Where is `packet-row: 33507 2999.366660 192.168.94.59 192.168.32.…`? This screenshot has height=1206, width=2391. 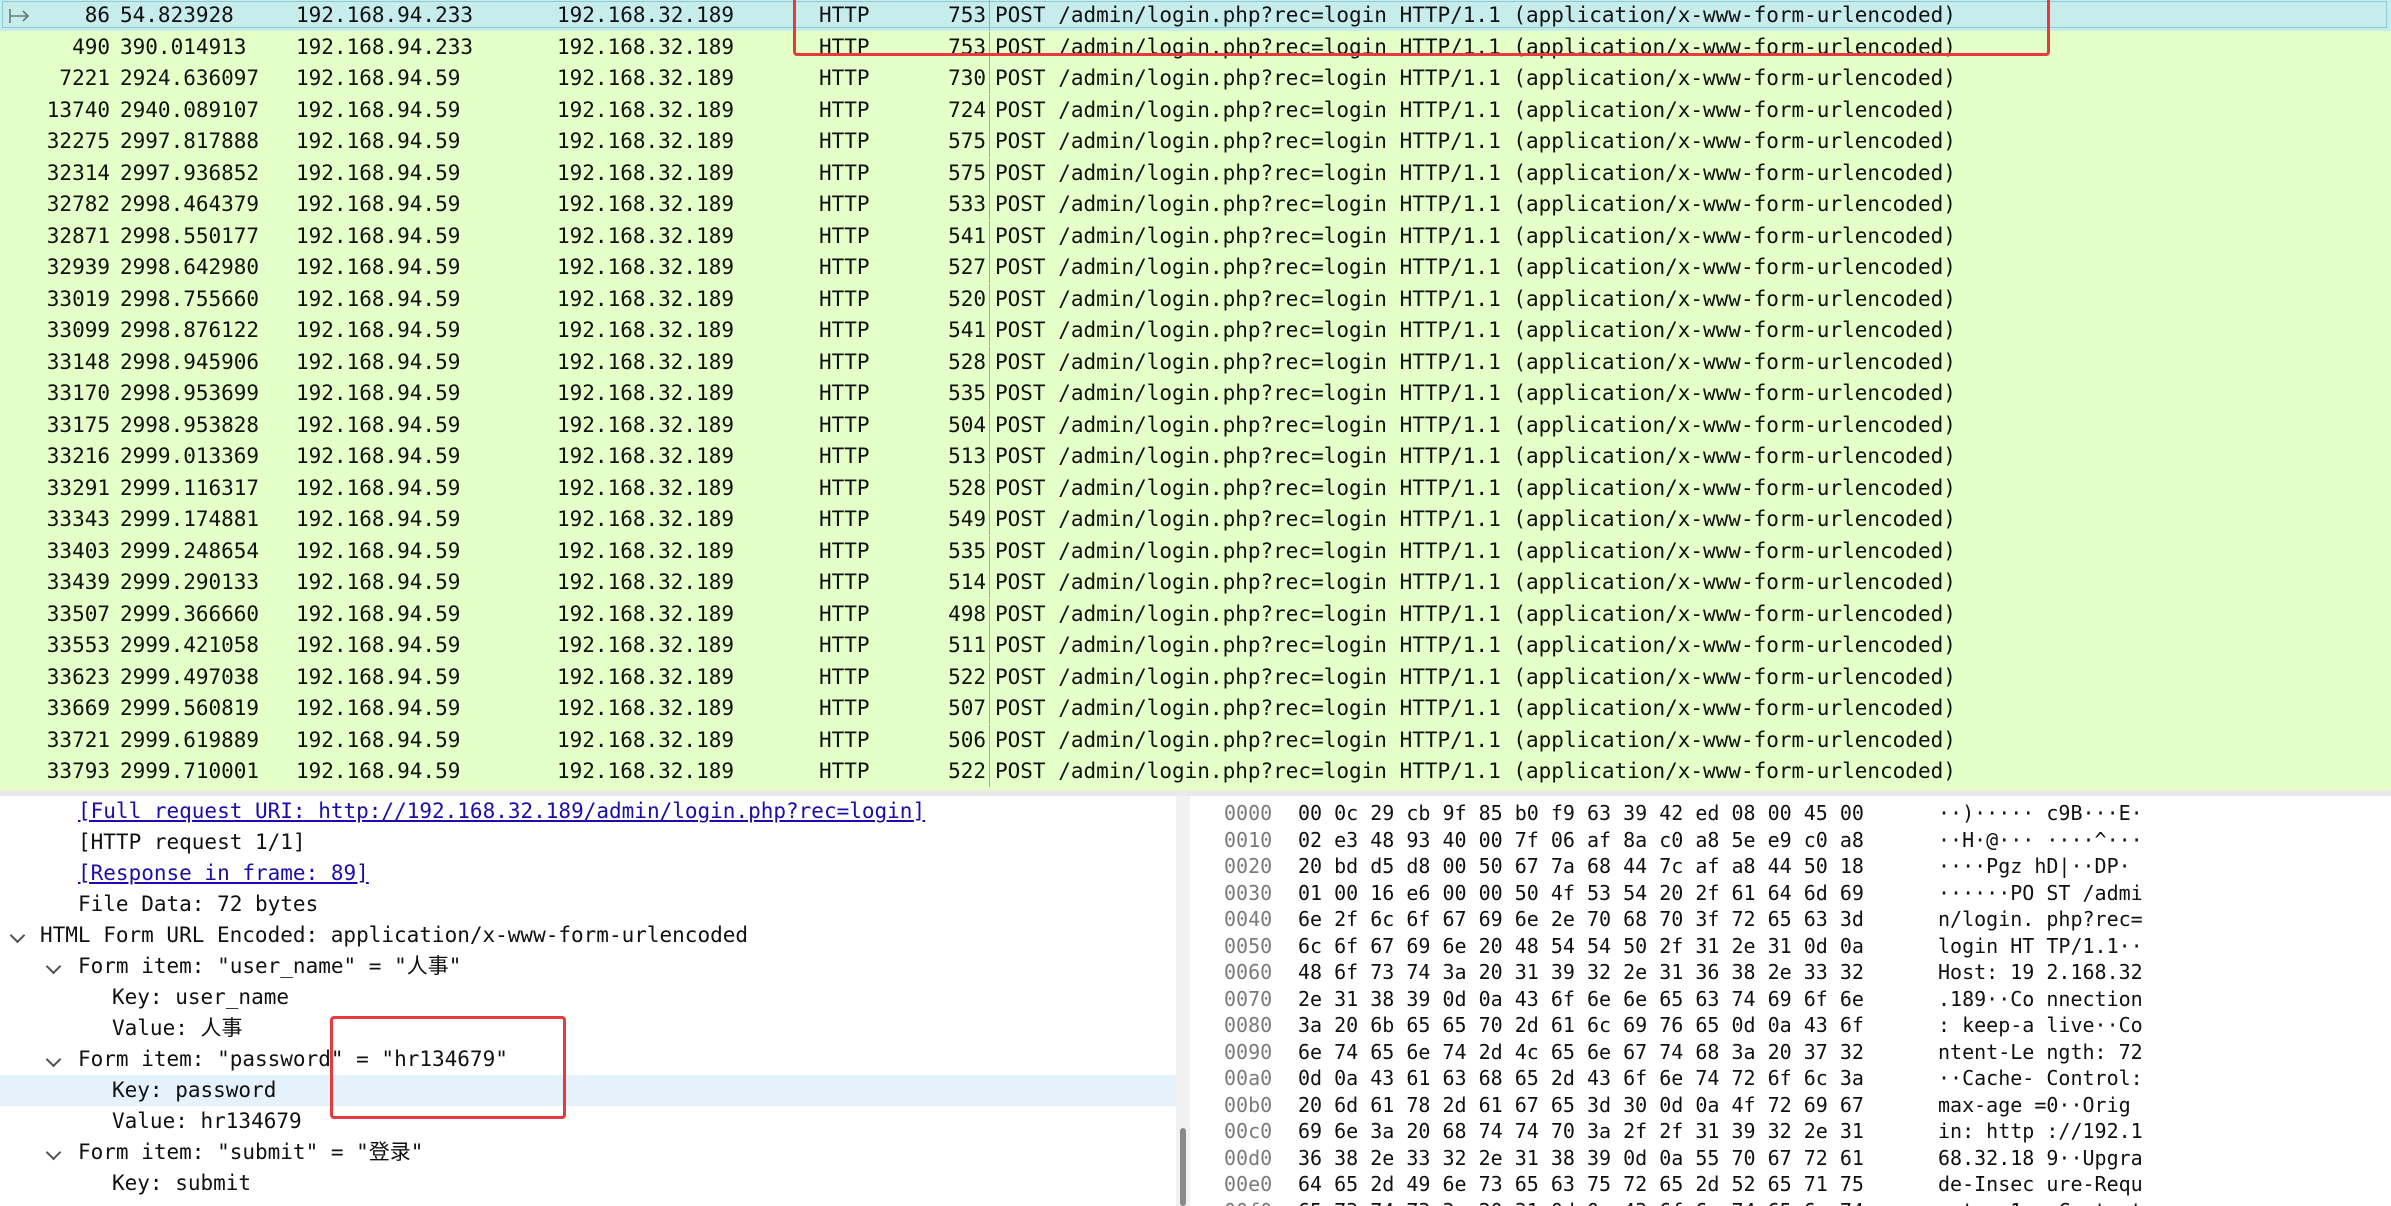 packet-row: 33507 2999.366660 192.168.94.59 192.168.32.… is located at coordinates (1195, 614).